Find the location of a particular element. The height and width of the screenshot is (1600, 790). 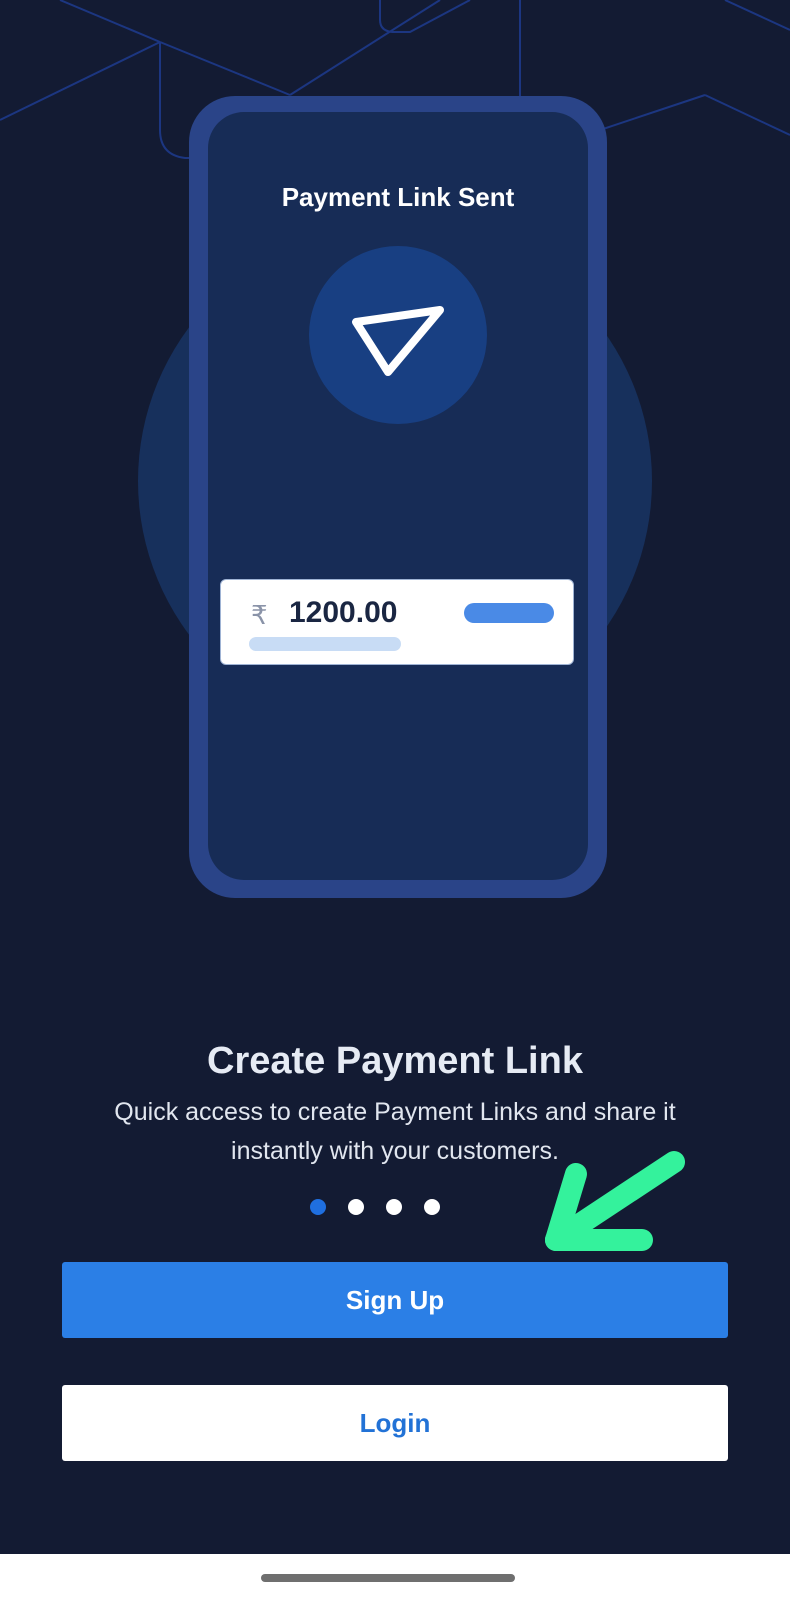

send-icon is located at coordinates (398, 341).